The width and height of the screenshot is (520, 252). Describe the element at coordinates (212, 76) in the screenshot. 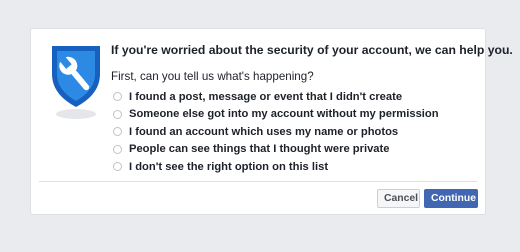

I see `dialog-subtitle: First, can you tell us what's happening?` at that location.